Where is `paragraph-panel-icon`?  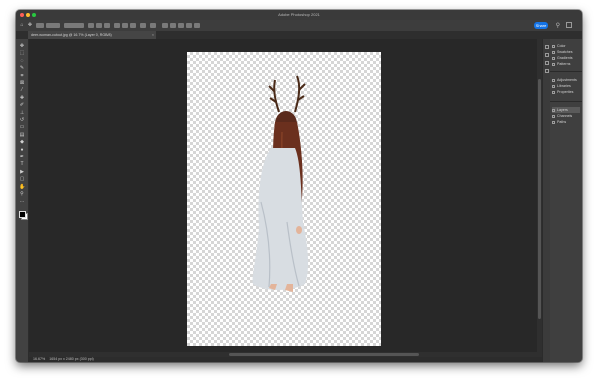
paragraph-panel-icon is located at coordinates (547, 71).